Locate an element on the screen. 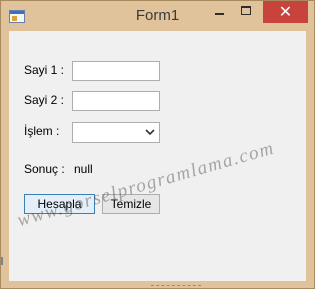 The width and height of the screenshot is (320, 289). sayi2-input is located at coordinates (116, 101).